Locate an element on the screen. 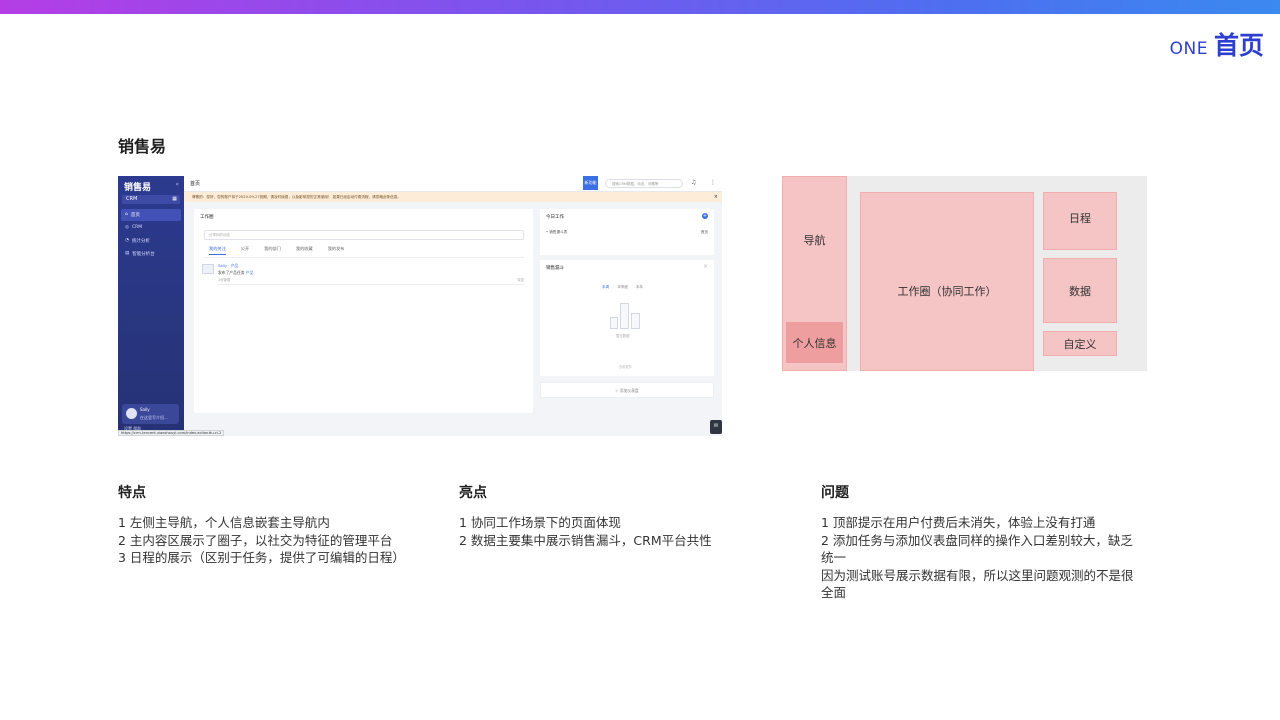  feature-line: 2 主内容区展示了圈子，以社交为特征的管理平台 is located at coordinates (255, 540).